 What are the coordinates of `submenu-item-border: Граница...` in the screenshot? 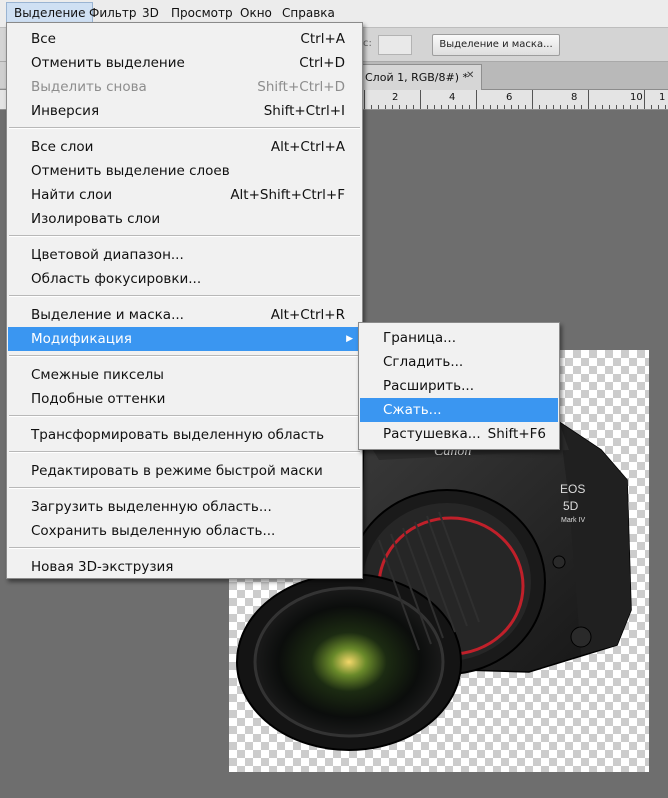 It's located at (459, 338).